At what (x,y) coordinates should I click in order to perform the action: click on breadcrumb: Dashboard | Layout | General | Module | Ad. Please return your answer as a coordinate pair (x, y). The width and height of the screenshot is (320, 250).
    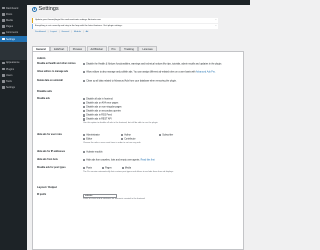
    Looking at the image, I should click on (62, 32).